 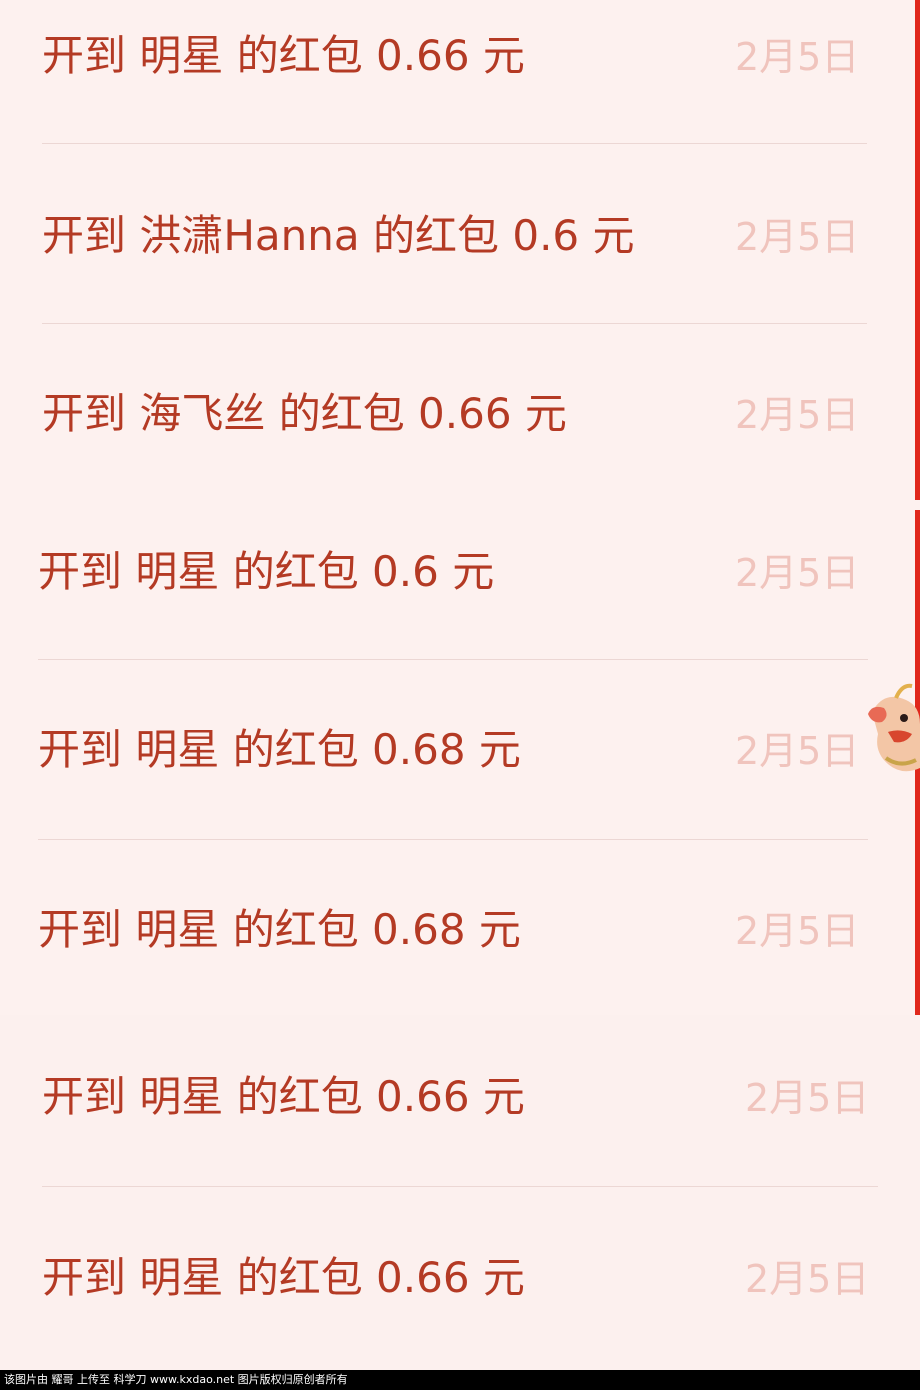 What do you see at coordinates (266, 571) in the screenshot?
I see `record-text: 开到 明星 的红包 0.6 元` at bounding box center [266, 571].